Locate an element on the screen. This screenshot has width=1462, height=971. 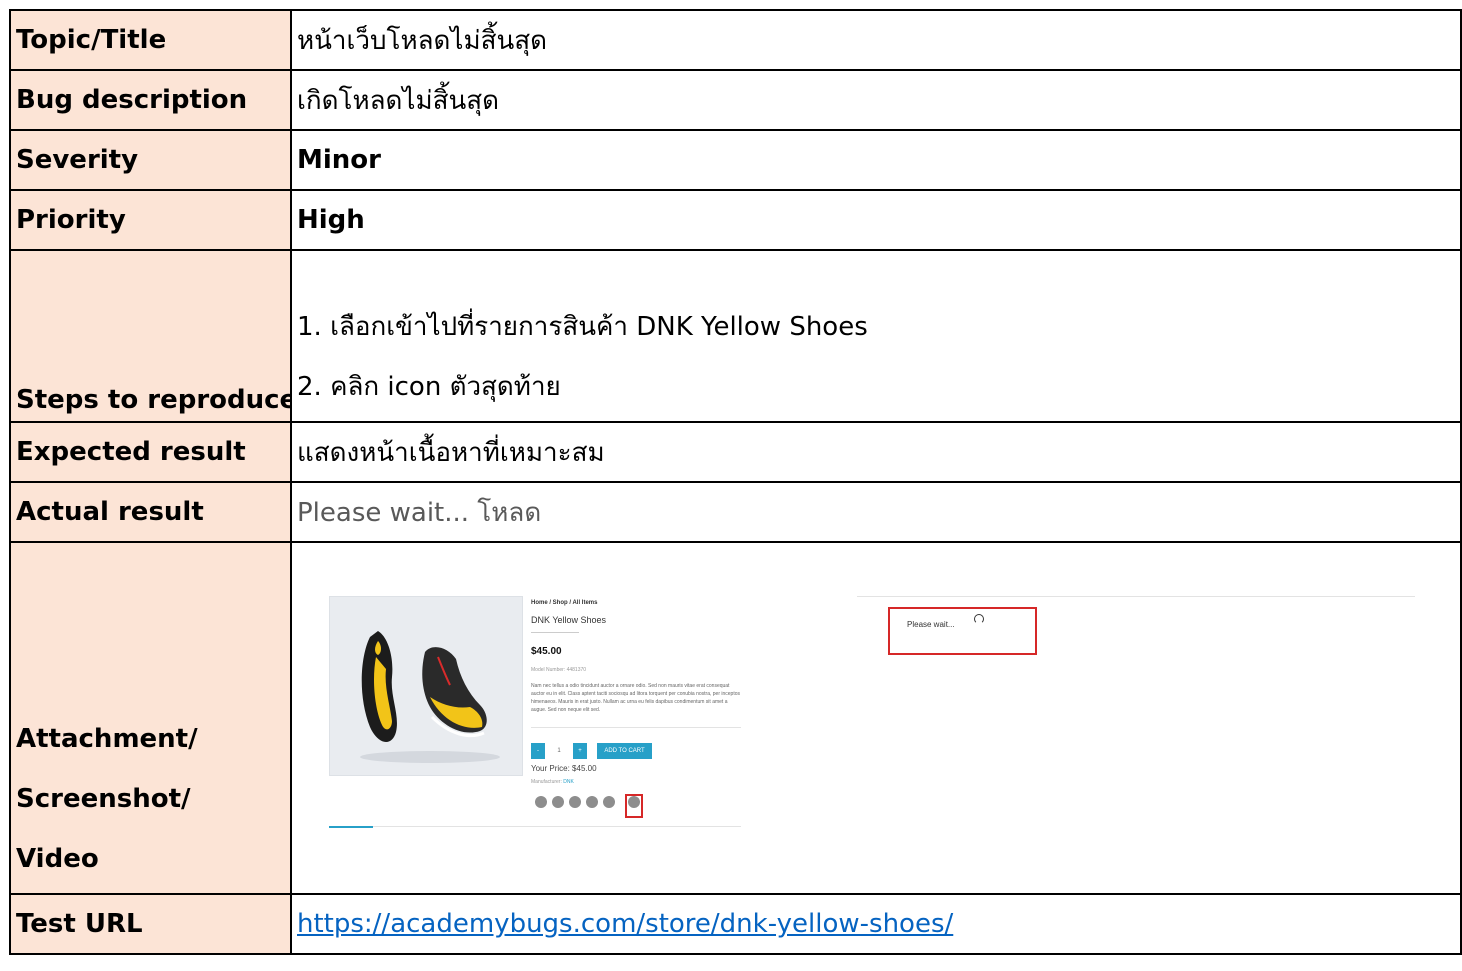
row-bug-description: Bug description เกิดโหลดไม่สิ้นสุด is located at coordinates (735, 100).